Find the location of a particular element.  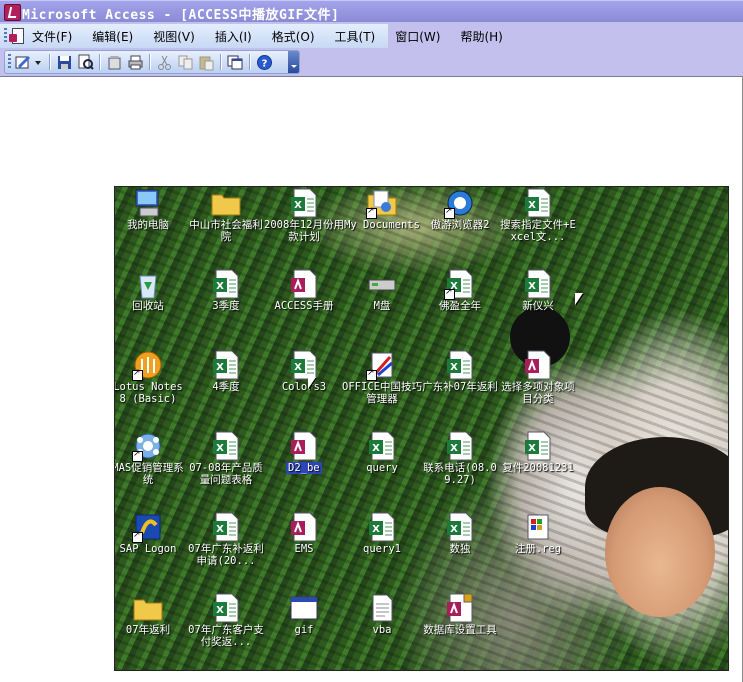

new-window-icon is located at coordinates (235, 62).